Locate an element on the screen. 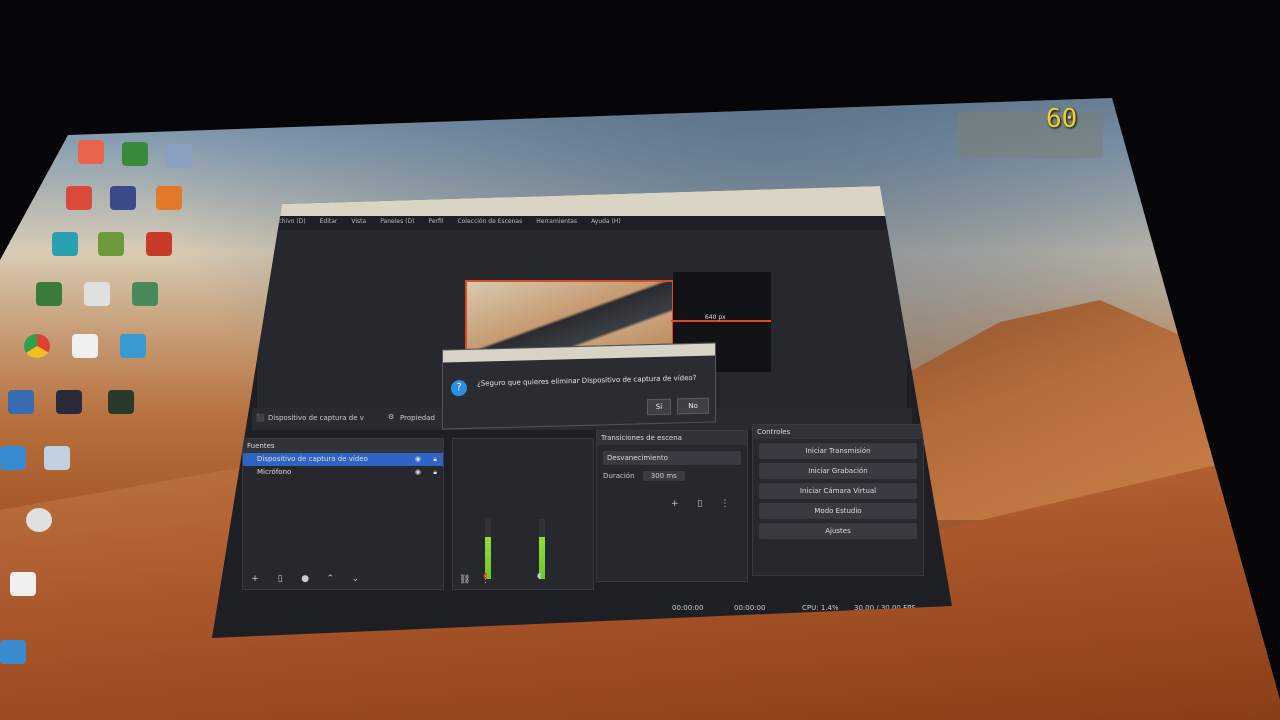  menu-item-perfil: Perfil is located at coordinates (435, 224).